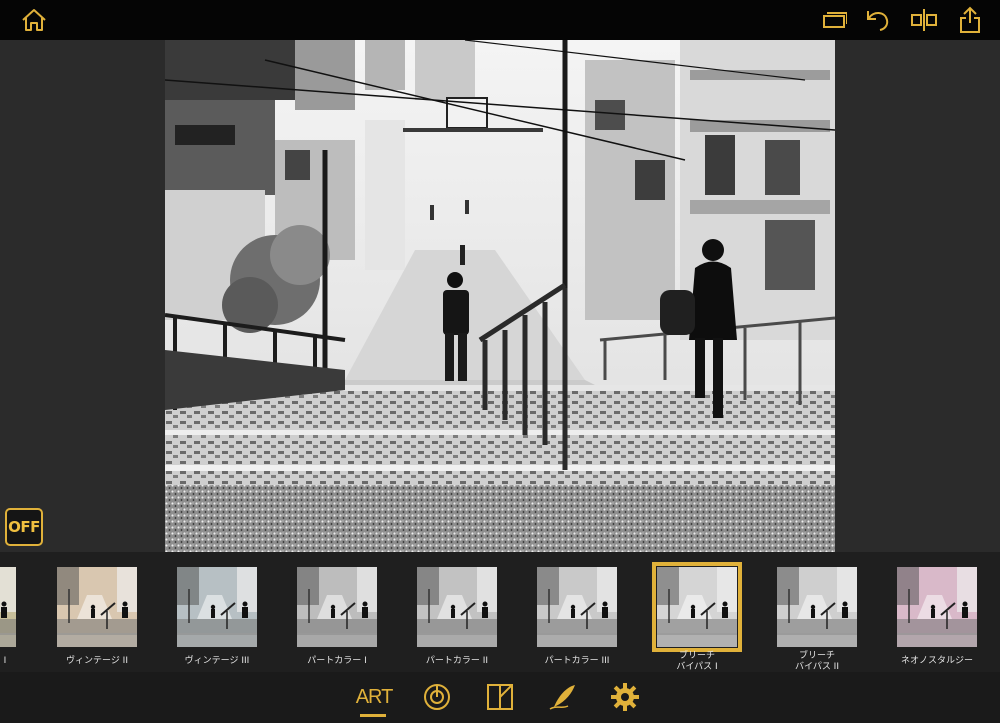 The image size is (1000, 723). What do you see at coordinates (24, 527) in the screenshot?
I see `effect-off-toggle: OFF` at bounding box center [24, 527].